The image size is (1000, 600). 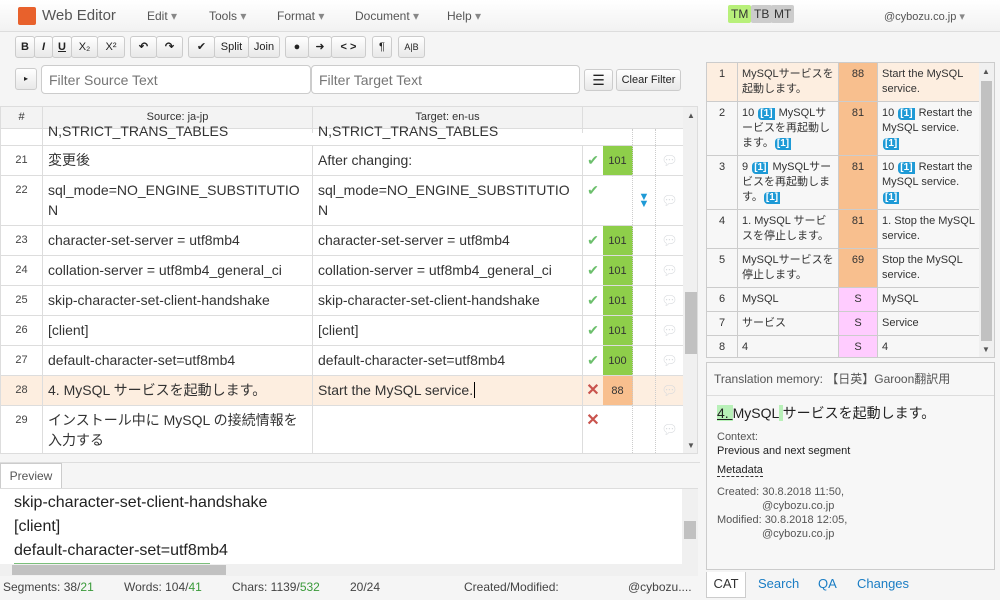 I want to click on match-target: 4, so click(x=885, y=347).